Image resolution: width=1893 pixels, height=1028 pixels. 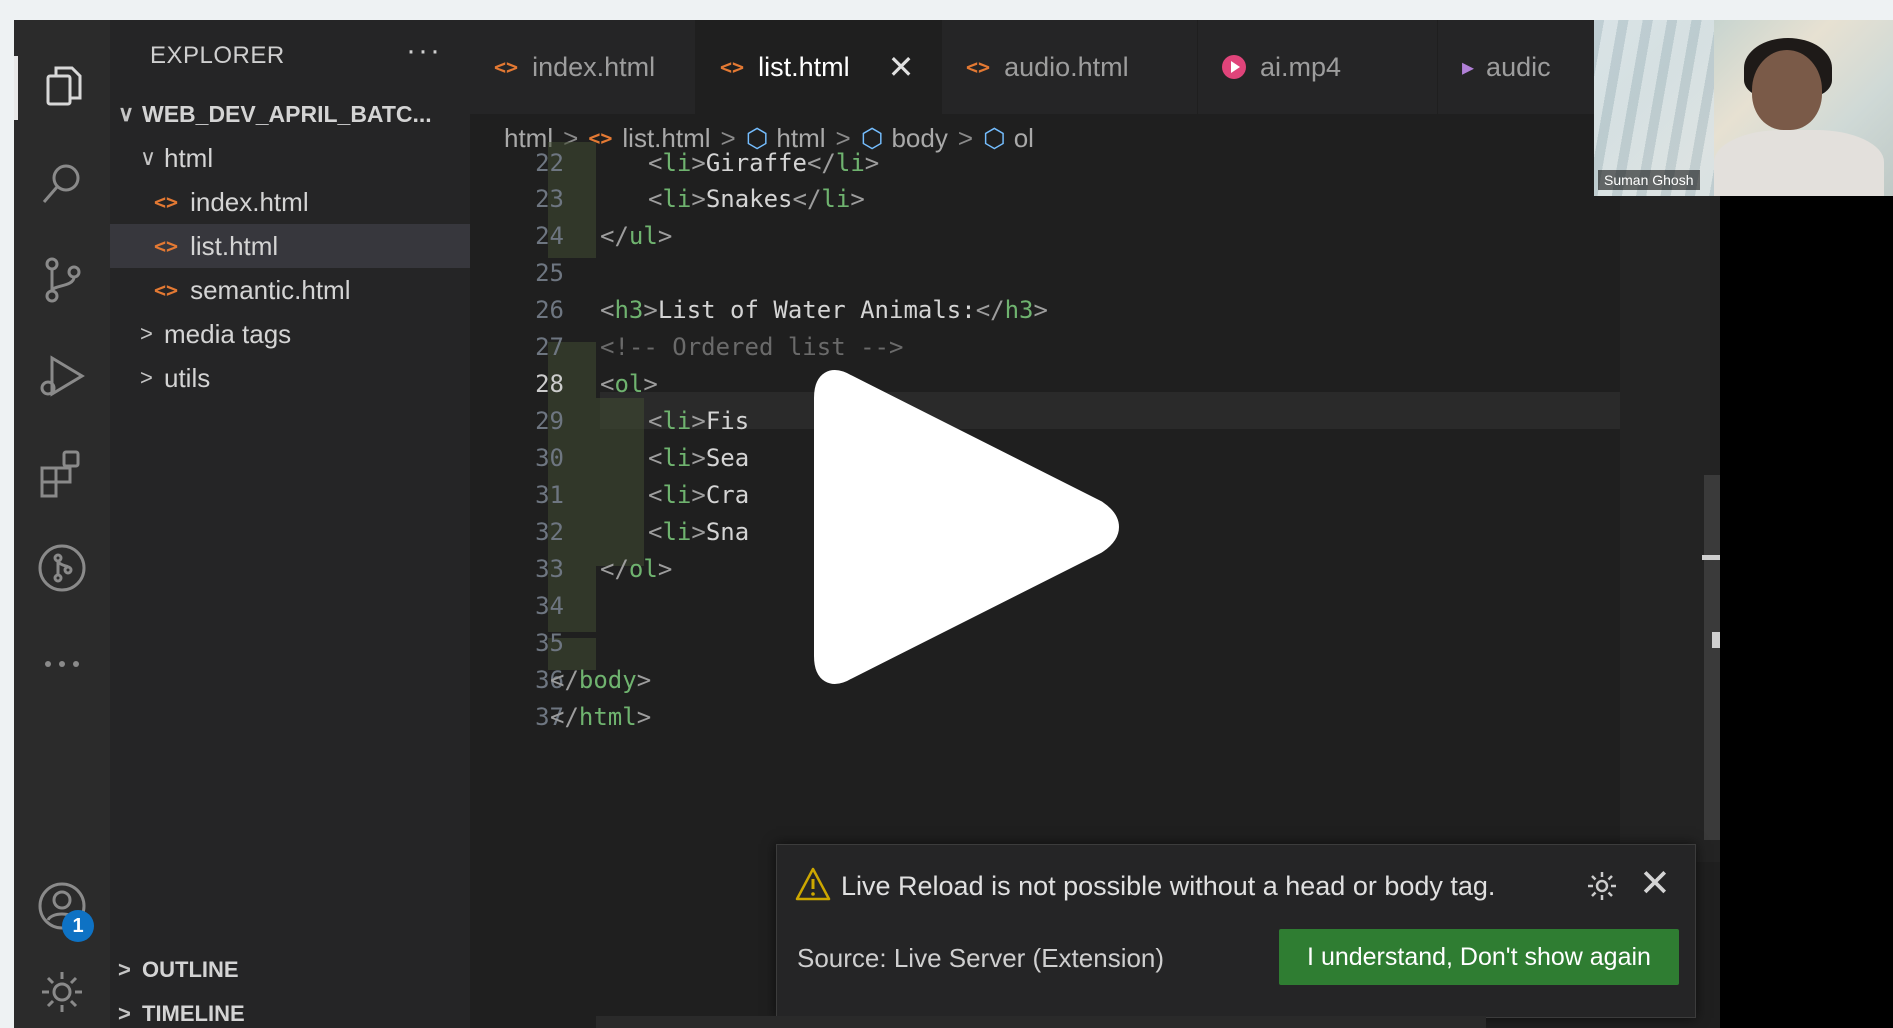 What do you see at coordinates (549, 346) in the screenshot?
I see `line-number: 27` at bounding box center [549, 346].